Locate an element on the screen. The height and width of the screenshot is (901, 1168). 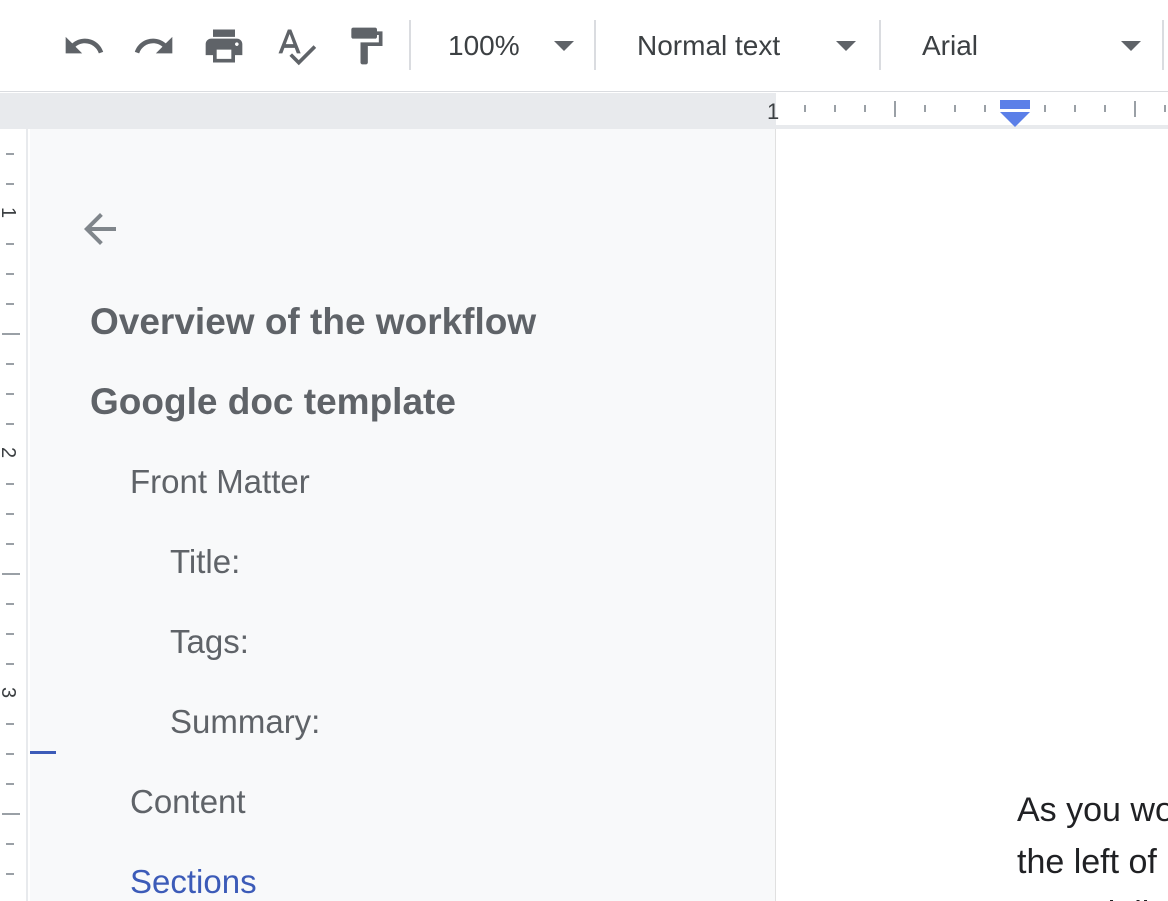
document-line: As you wo is located at coordinates (1092, 810).